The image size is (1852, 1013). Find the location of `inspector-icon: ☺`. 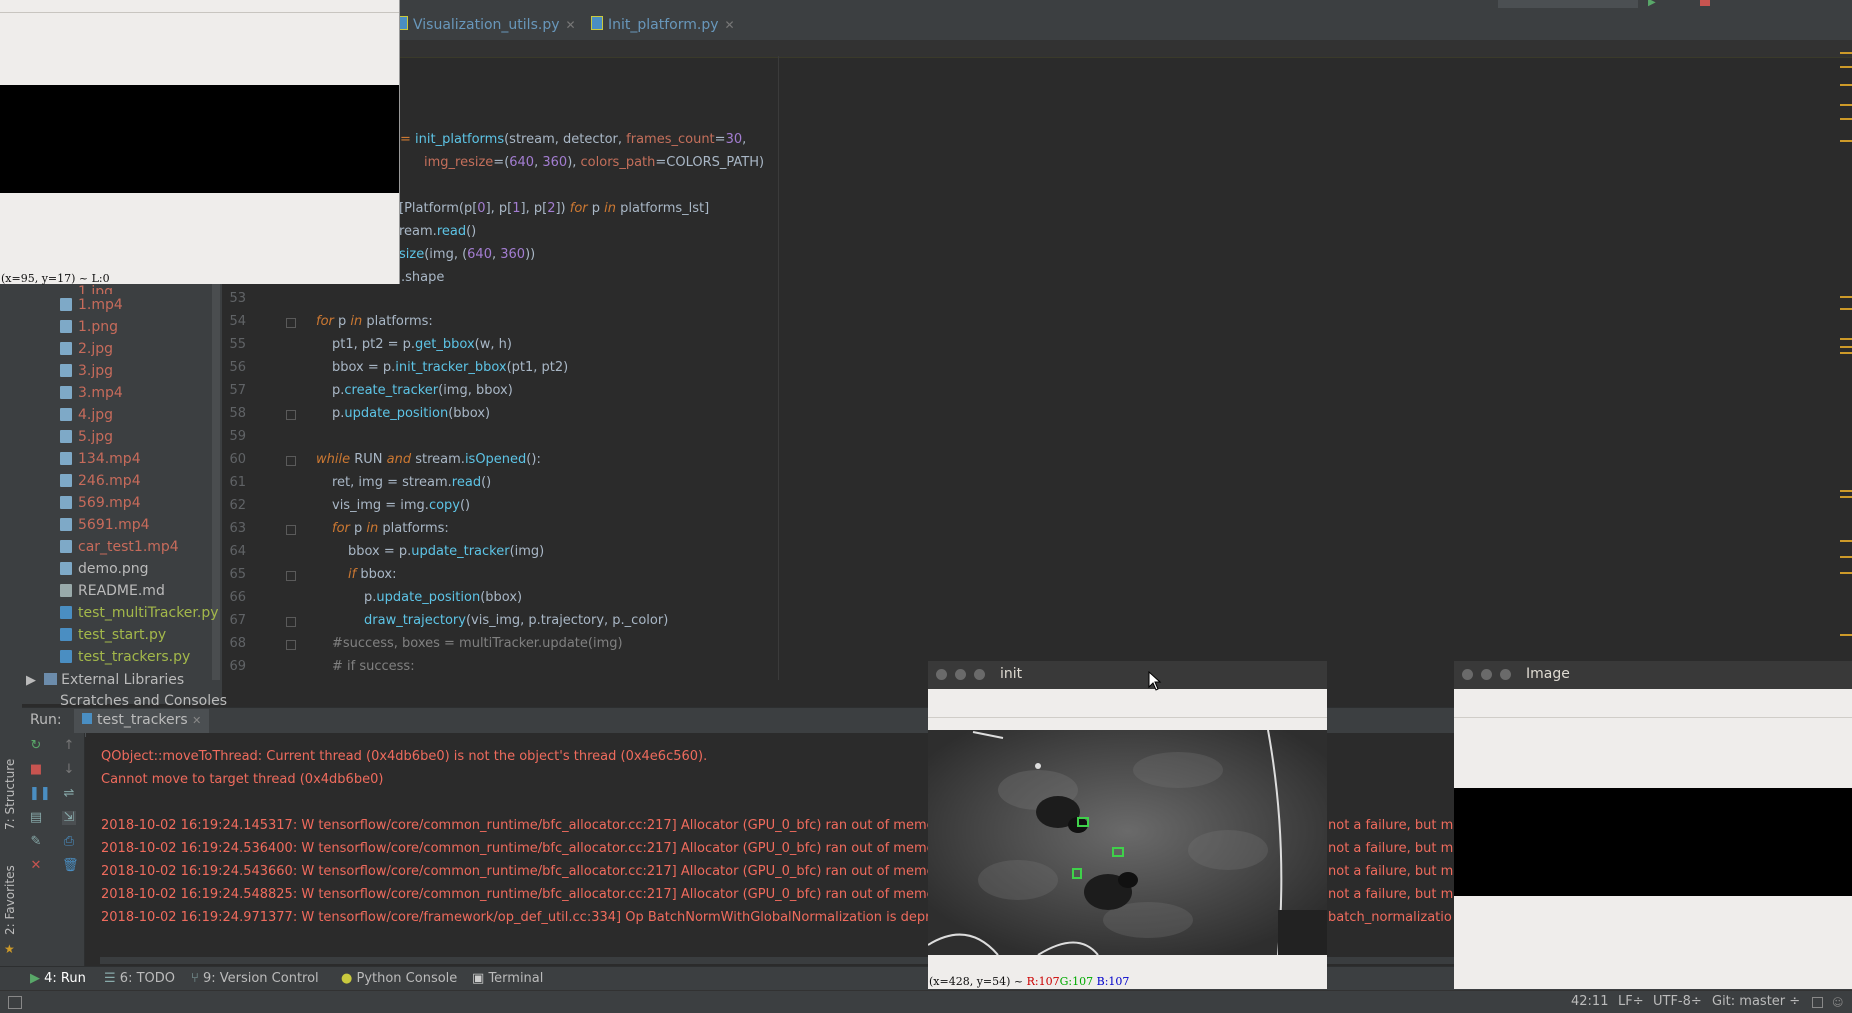

inspector-icon: ☺ is located at coordinates (1837, 1002).